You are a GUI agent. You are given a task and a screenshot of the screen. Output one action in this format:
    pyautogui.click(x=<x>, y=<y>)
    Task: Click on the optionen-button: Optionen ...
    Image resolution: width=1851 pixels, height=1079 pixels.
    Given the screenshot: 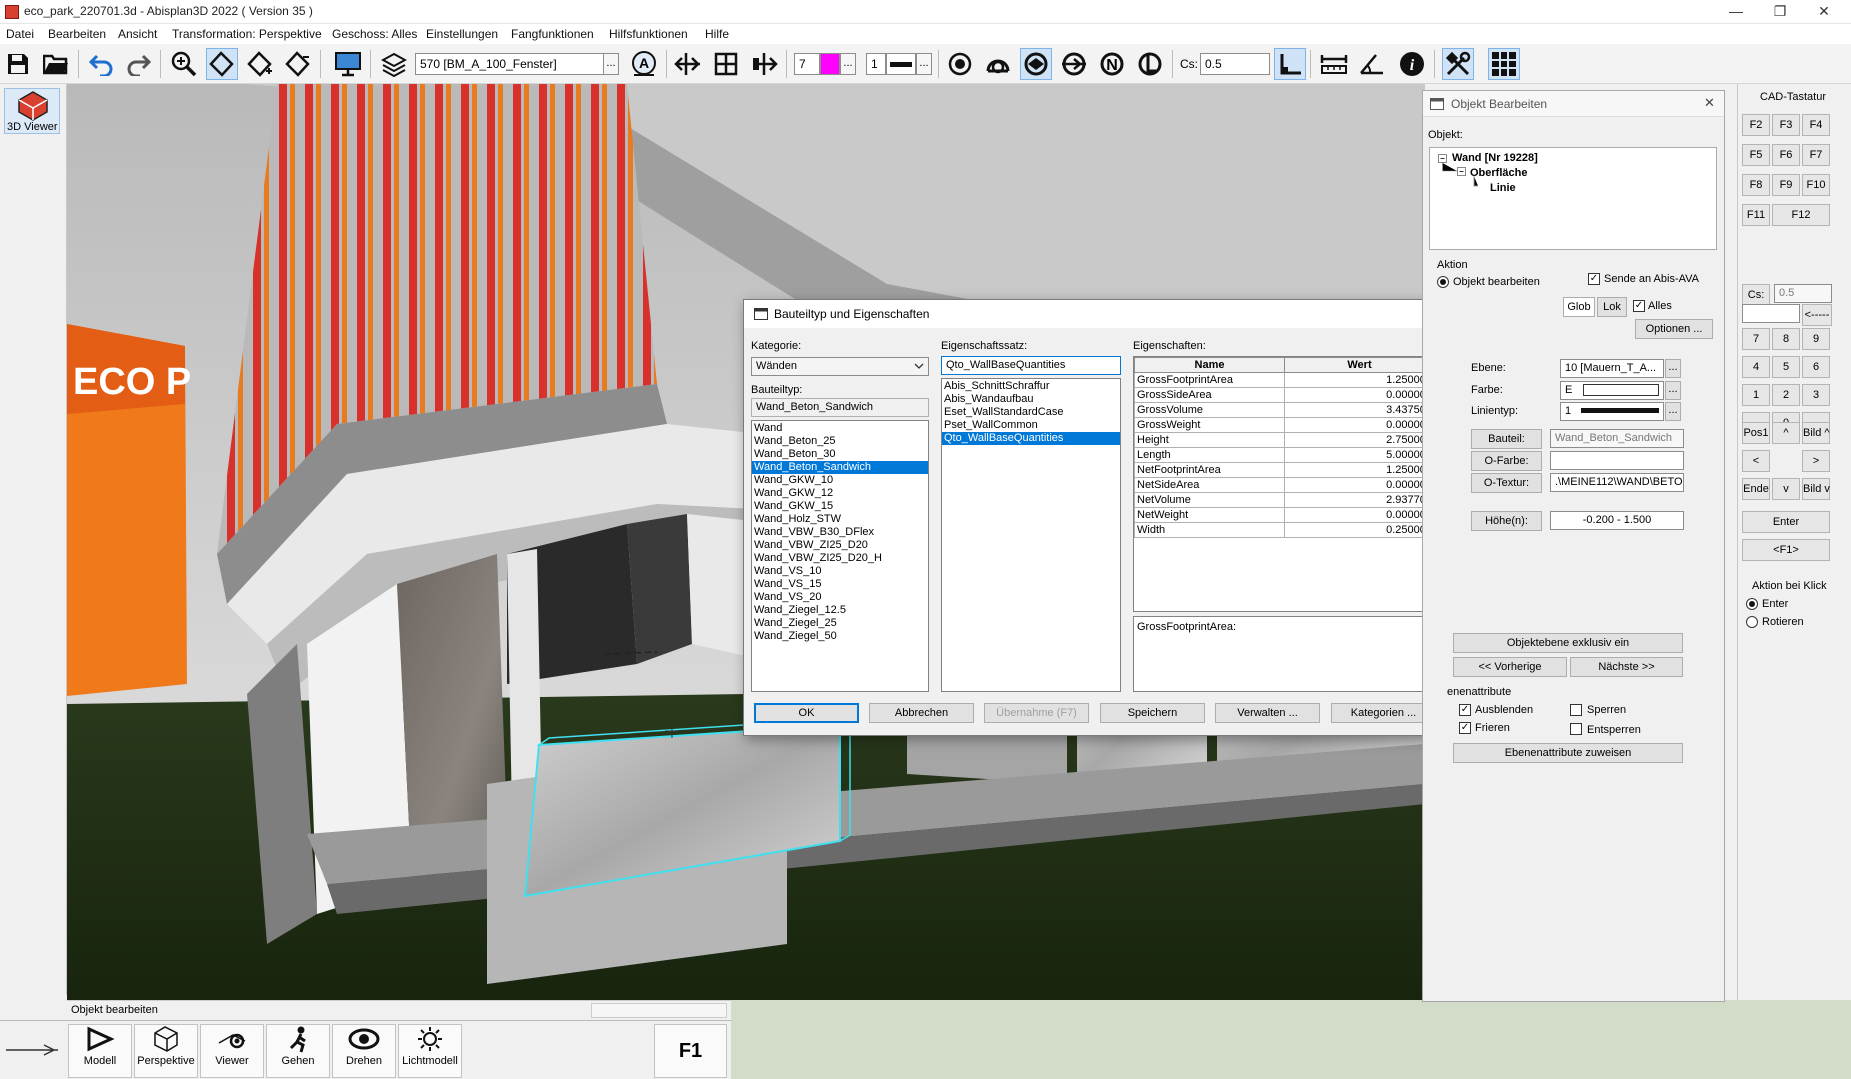 What is the action you would take?
    pyautogui.click(x=1674, y=329)
    